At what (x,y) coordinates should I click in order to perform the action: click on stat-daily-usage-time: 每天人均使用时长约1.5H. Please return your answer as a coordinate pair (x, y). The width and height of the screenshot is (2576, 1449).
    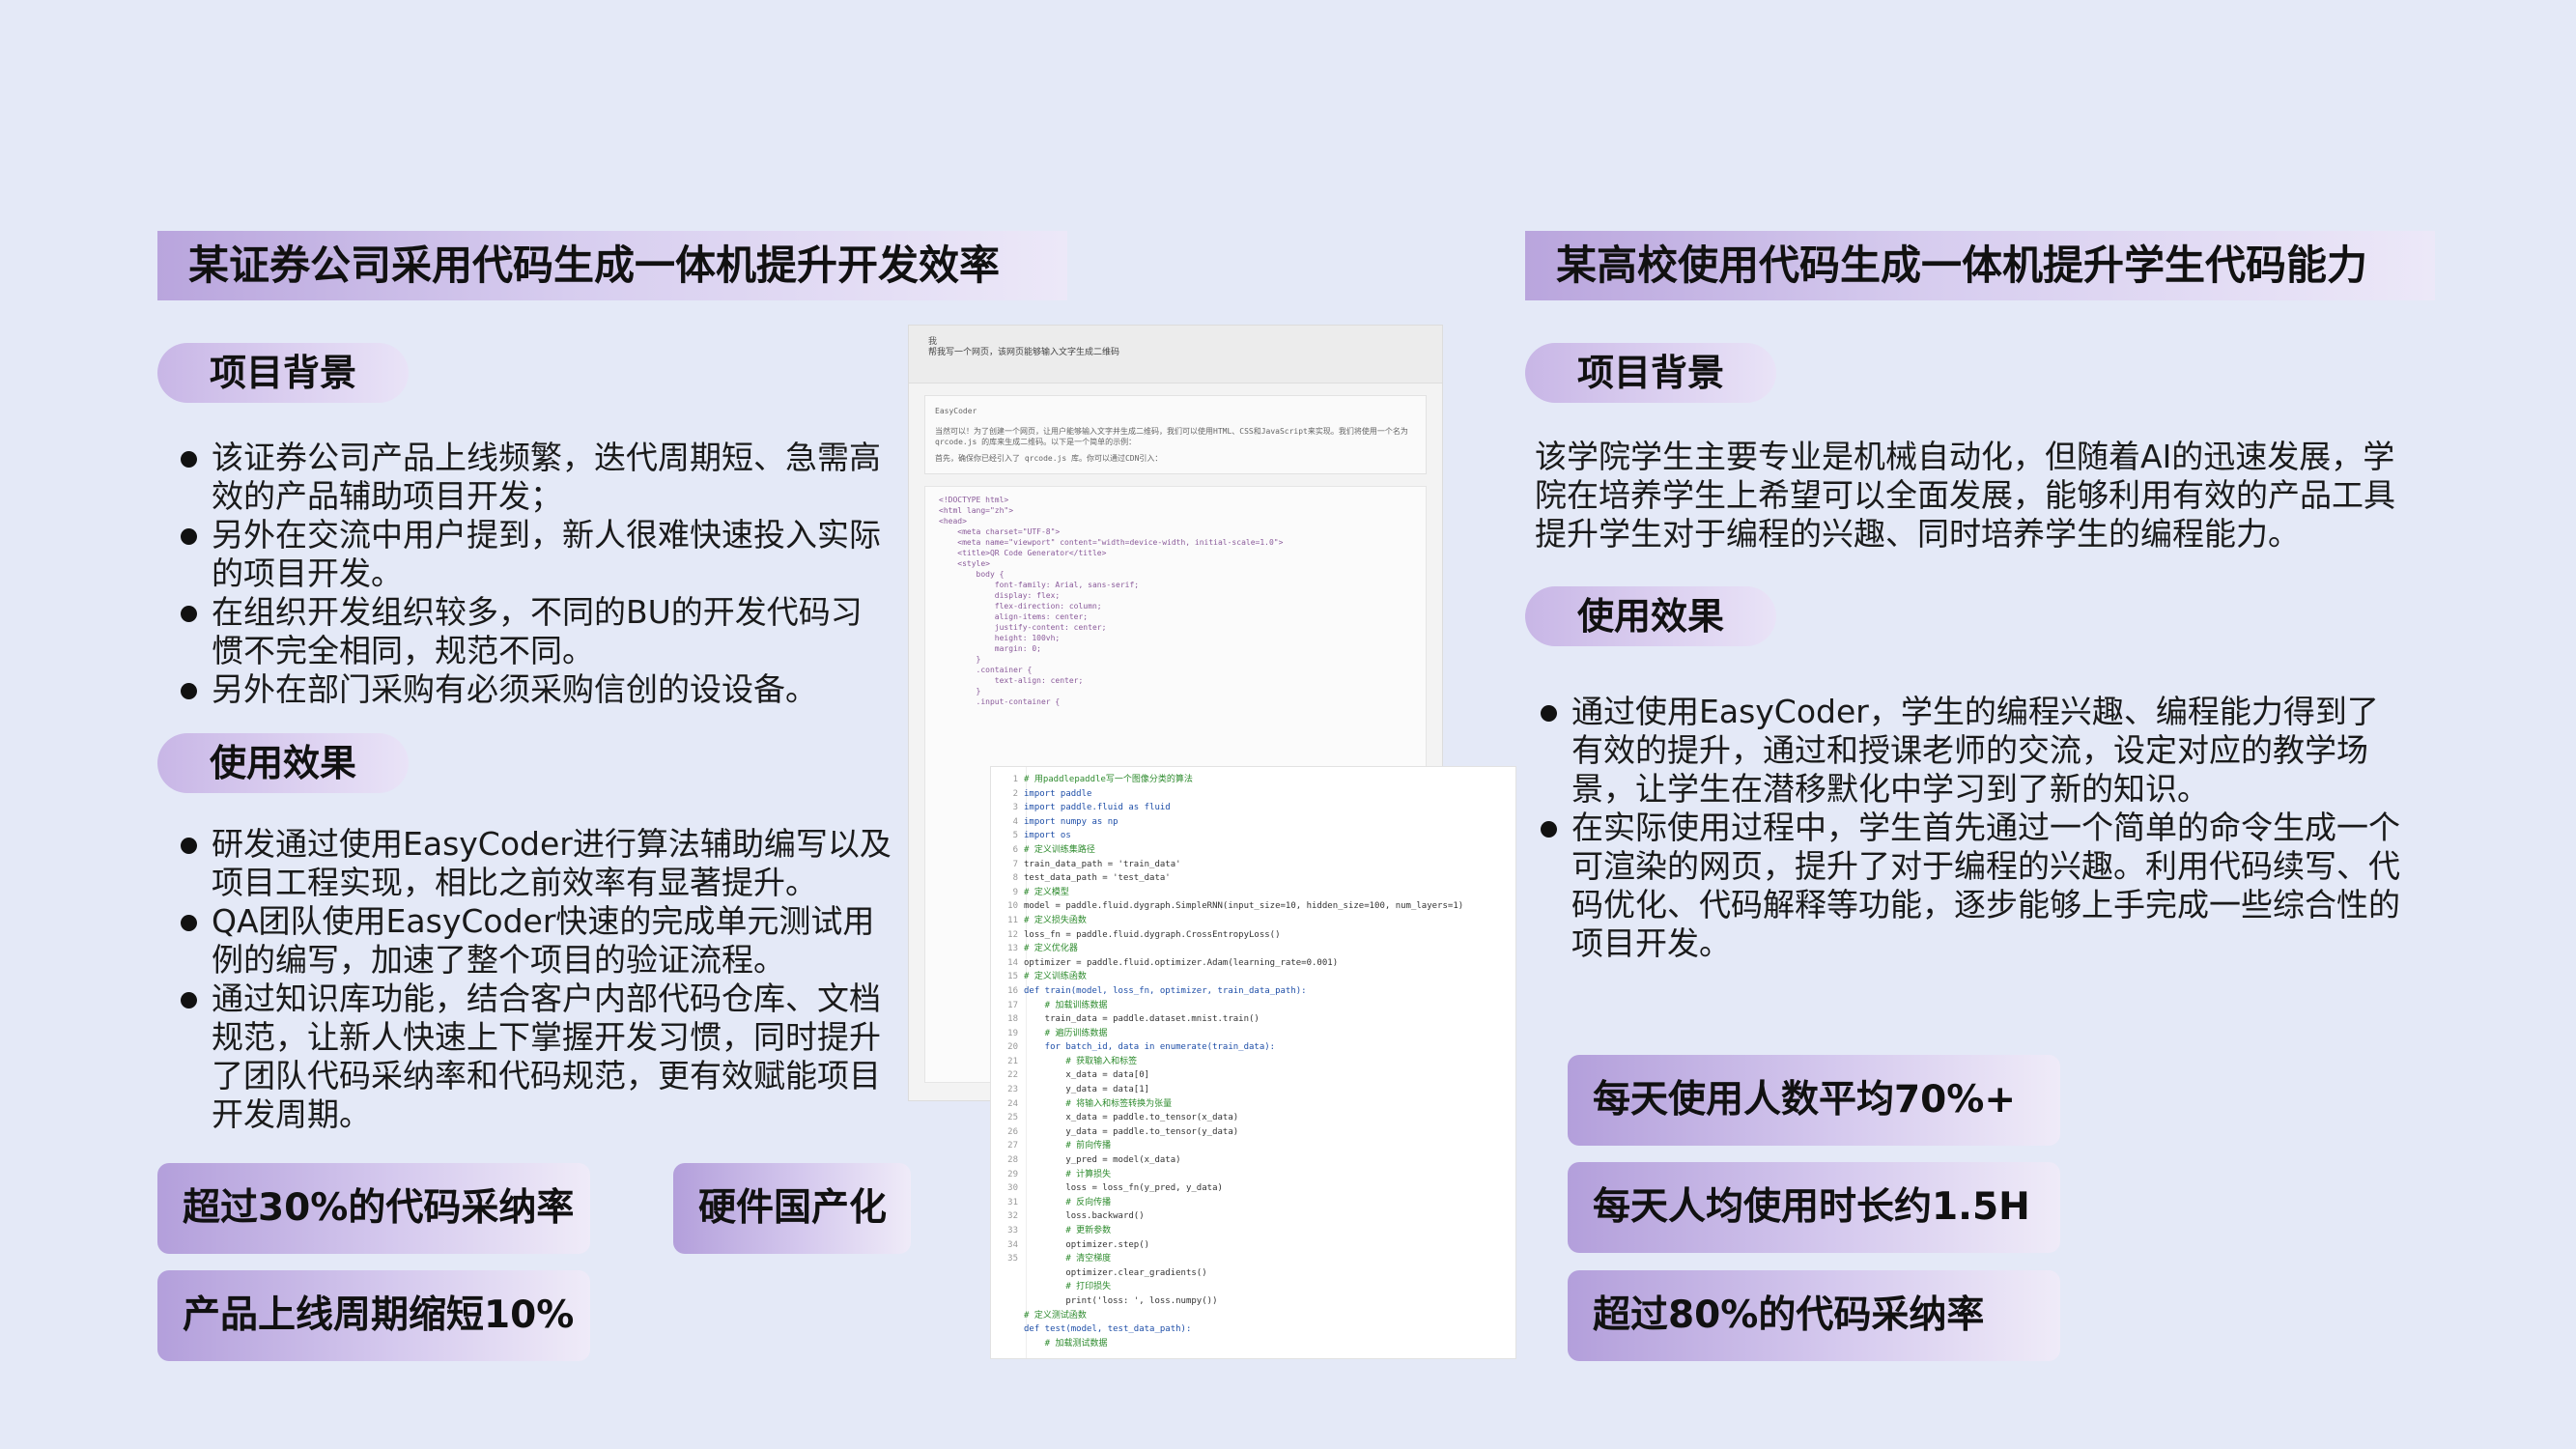
    Looking at the image, I should click on (1814, 1207).